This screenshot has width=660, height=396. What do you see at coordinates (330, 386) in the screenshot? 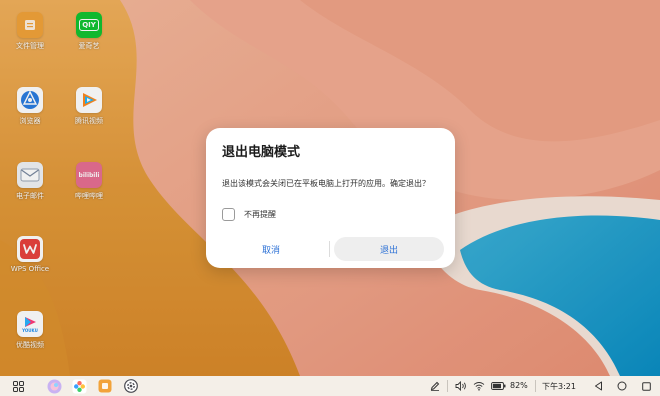
I see `taskbar: 82% 下午3:21` at bounding box center [330, 386].